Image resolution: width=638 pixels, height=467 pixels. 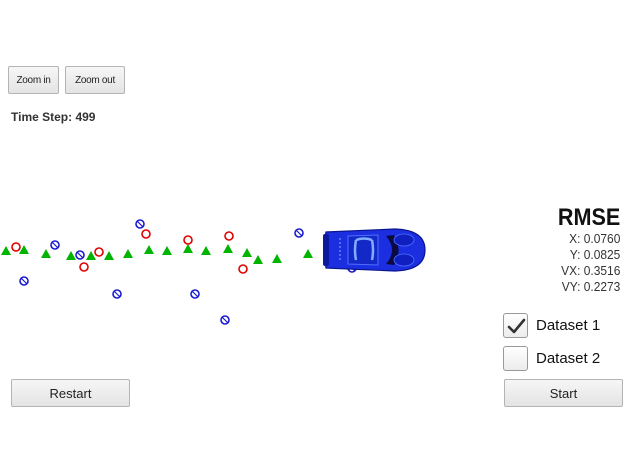 I want to click on rmse-vx-value: VX: 0.3516, so click(x=590, y=270).